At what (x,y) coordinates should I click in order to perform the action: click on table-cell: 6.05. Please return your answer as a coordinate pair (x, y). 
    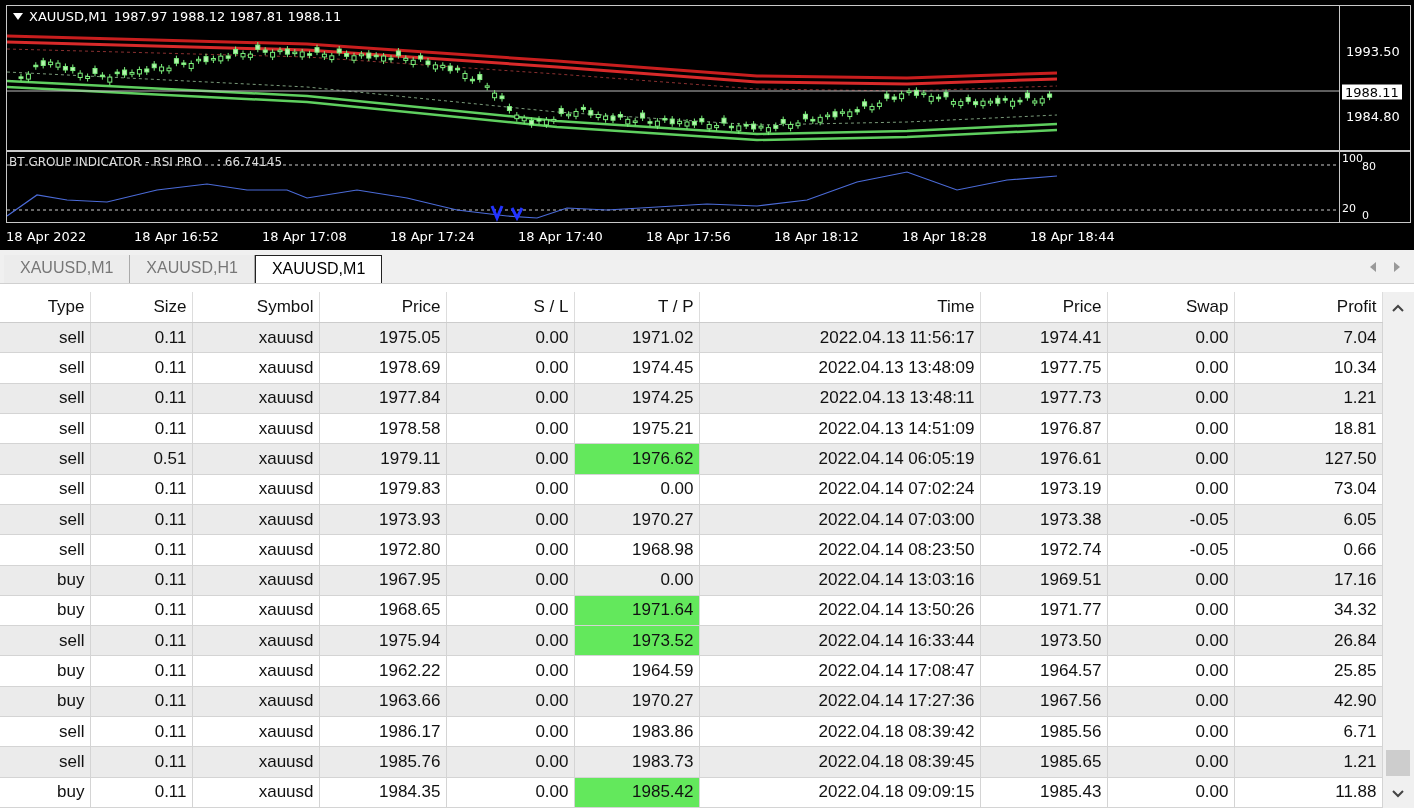
    Looking at the image, I should click on (1308, 519).